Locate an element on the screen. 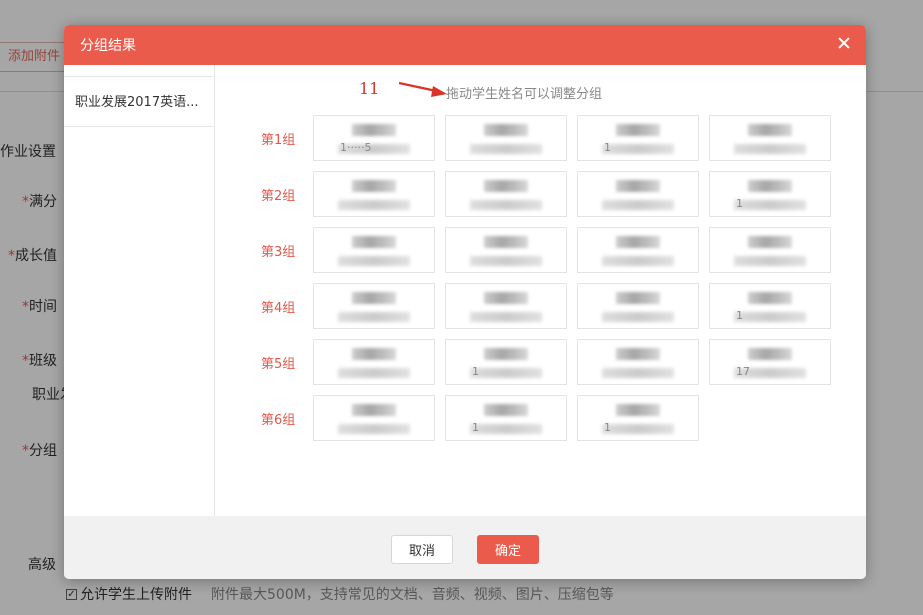 This screenshot has width=923, height=615. student-card: 1·····5 is located at coordinates (374, 138).